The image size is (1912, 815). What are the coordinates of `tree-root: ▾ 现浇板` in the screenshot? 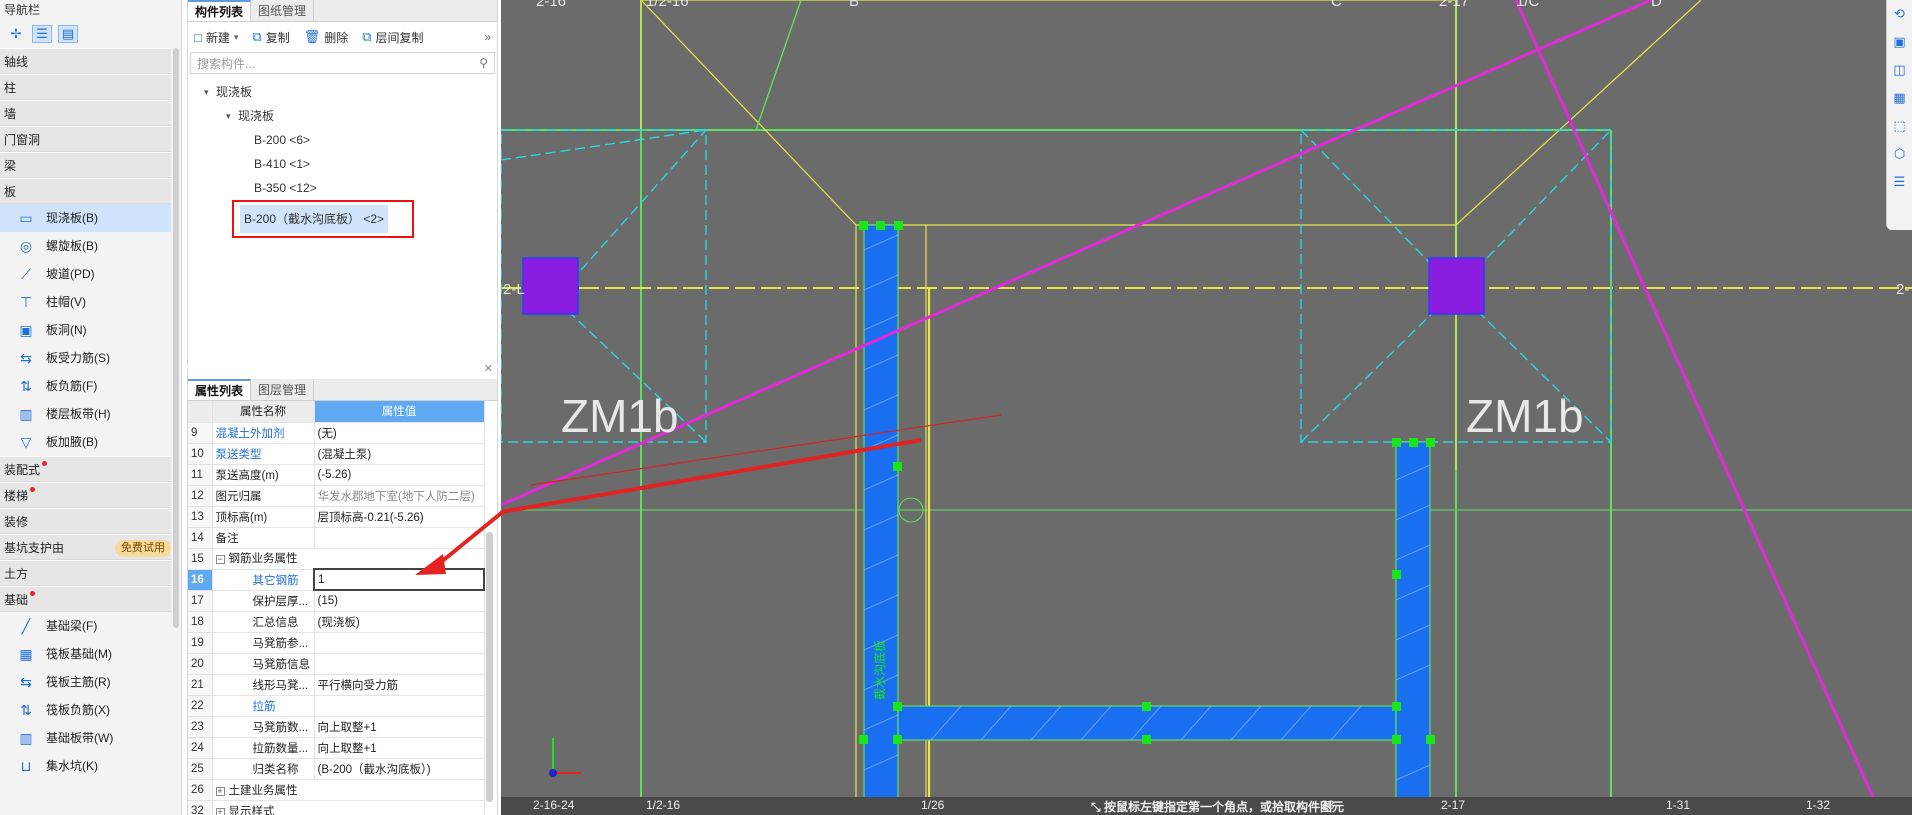 It's located at (342, 92).